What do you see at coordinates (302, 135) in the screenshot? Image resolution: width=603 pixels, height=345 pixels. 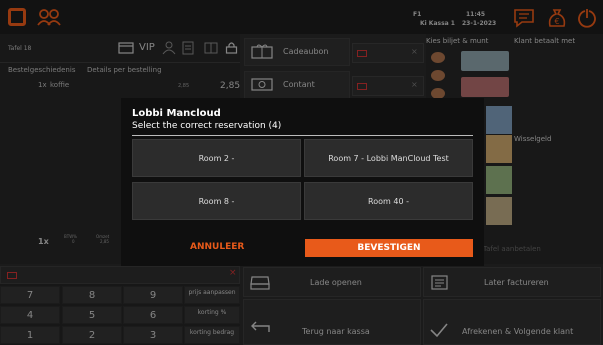 I see `dialog-divider` at bounding box center [302, 135].